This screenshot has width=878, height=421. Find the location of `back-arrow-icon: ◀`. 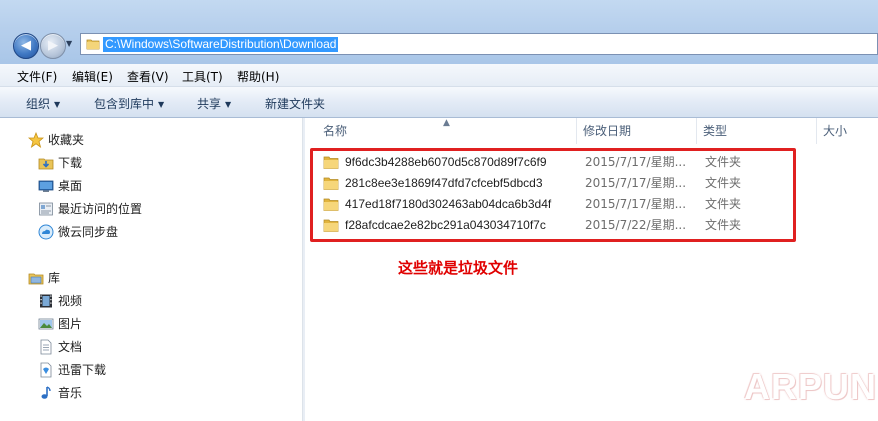

back-arrow-icon: ◀ is located at coordinates (26, 45).